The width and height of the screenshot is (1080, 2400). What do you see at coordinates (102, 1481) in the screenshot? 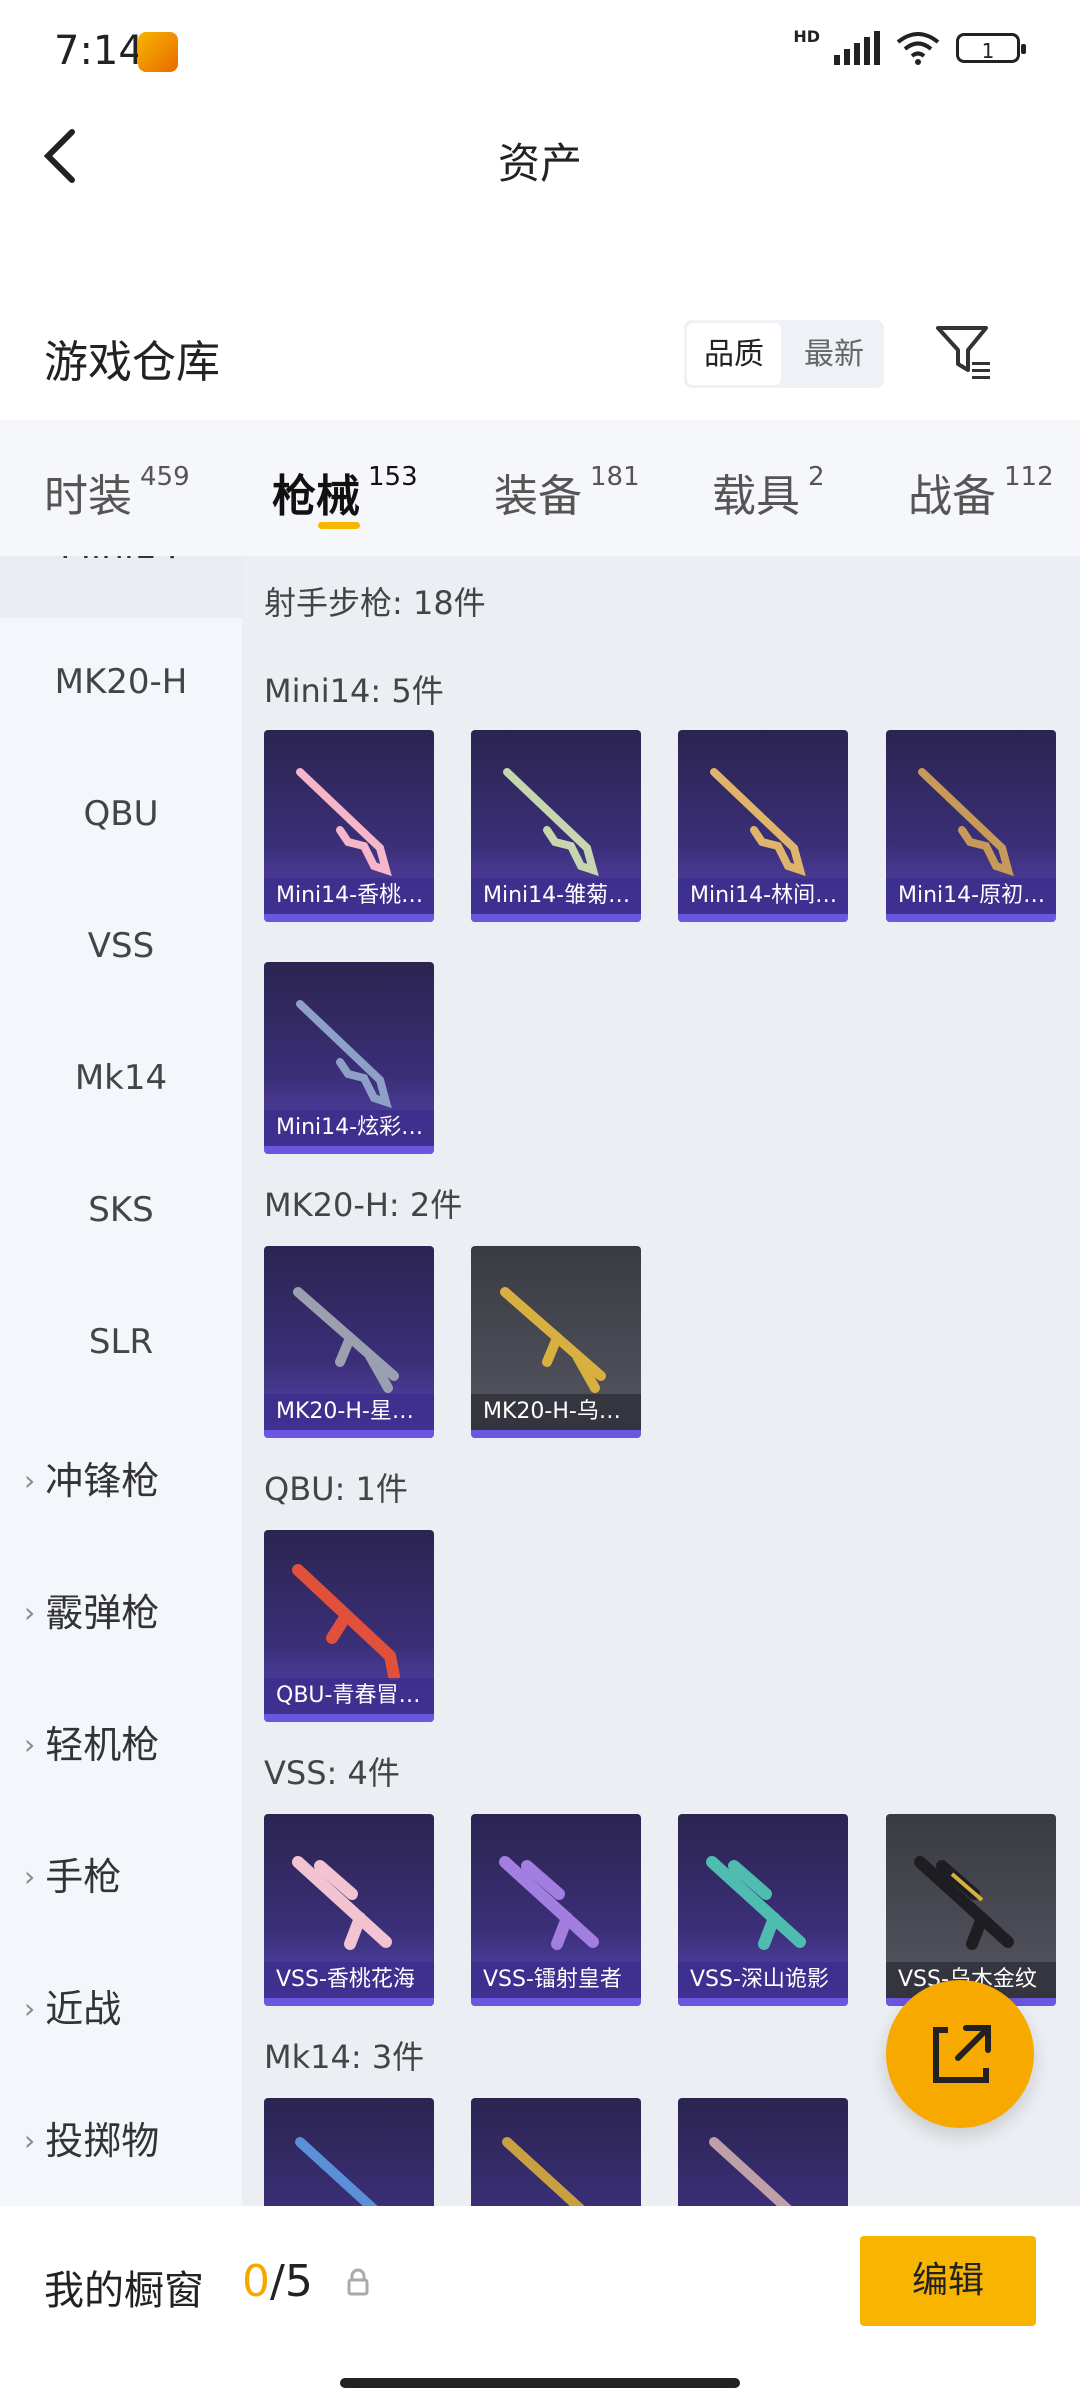
I see `sidebar-group-label: 冲锋枪` at bounding box center [102, 1481].